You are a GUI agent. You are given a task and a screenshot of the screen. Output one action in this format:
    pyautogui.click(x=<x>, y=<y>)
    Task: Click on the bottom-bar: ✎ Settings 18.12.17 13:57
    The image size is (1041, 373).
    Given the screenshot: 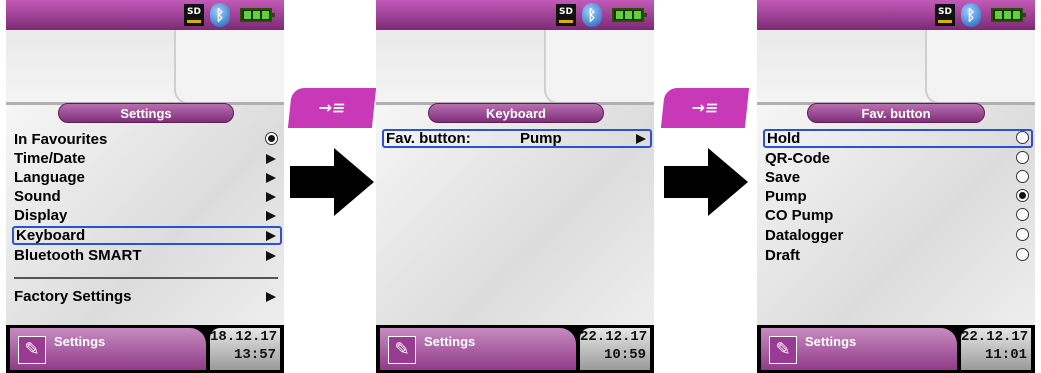 What is the action you would take?
    pyautogui.click(x=145, y=349)
    